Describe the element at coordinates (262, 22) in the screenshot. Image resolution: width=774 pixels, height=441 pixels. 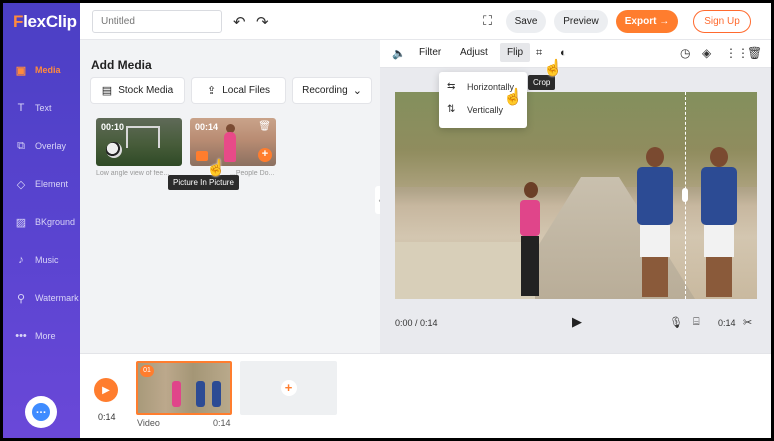
I see `redo-icon: ↷` at that location.